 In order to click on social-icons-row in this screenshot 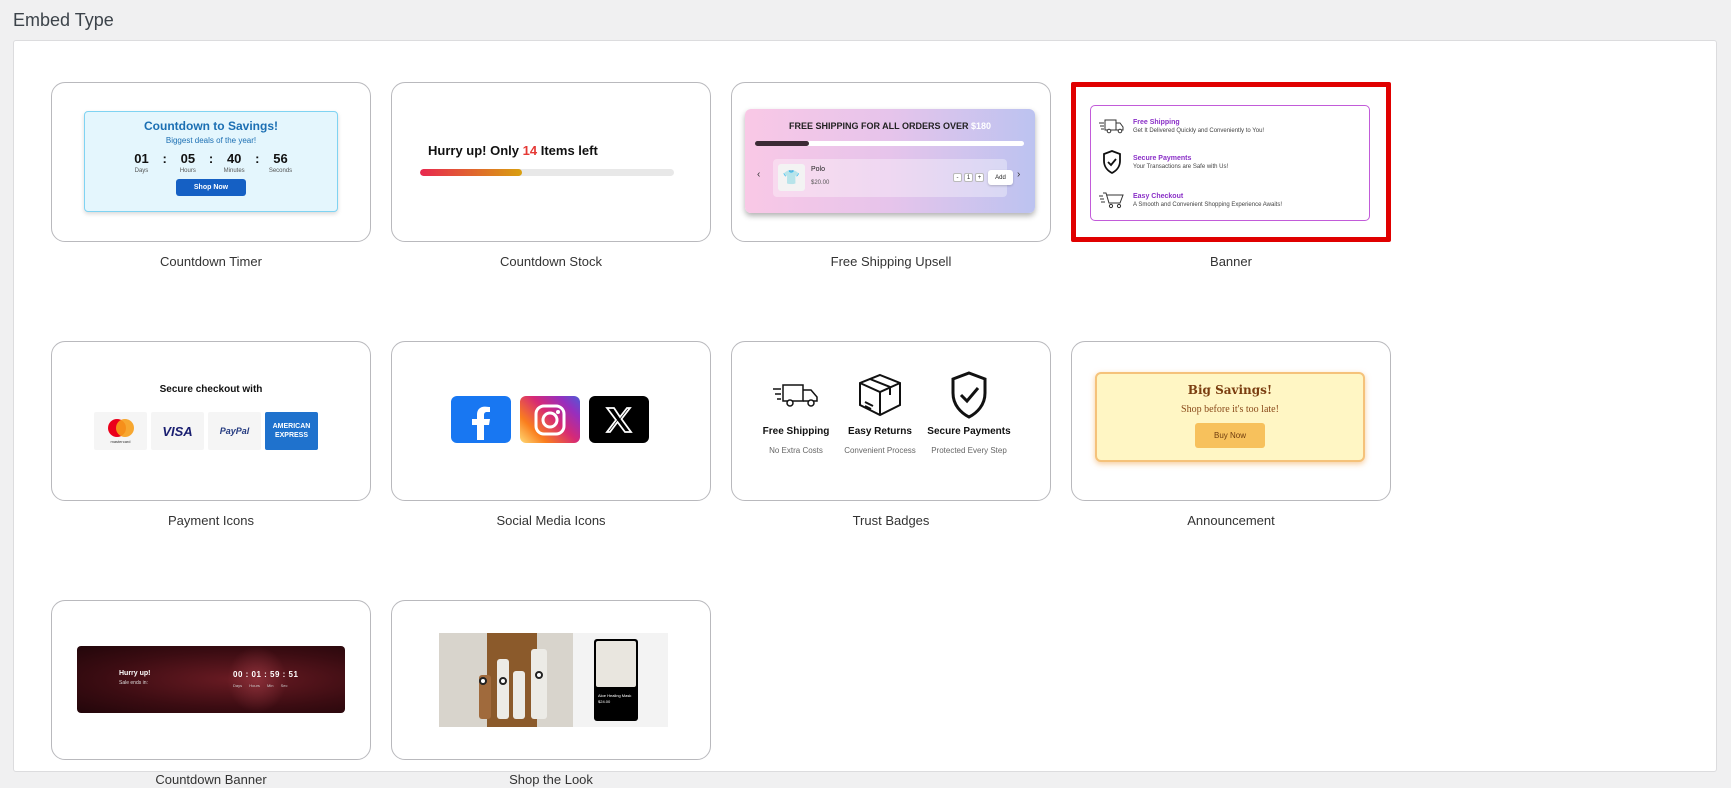, I will do `click(550, 419)`.